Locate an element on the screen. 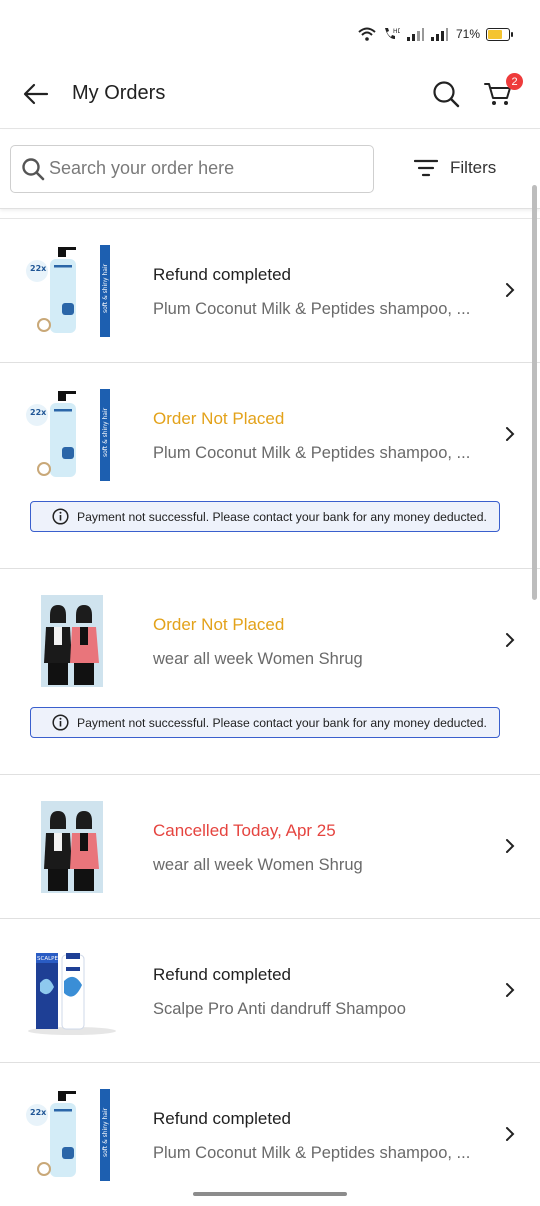  cart-button: 2 is located at coordinates (501, 92).